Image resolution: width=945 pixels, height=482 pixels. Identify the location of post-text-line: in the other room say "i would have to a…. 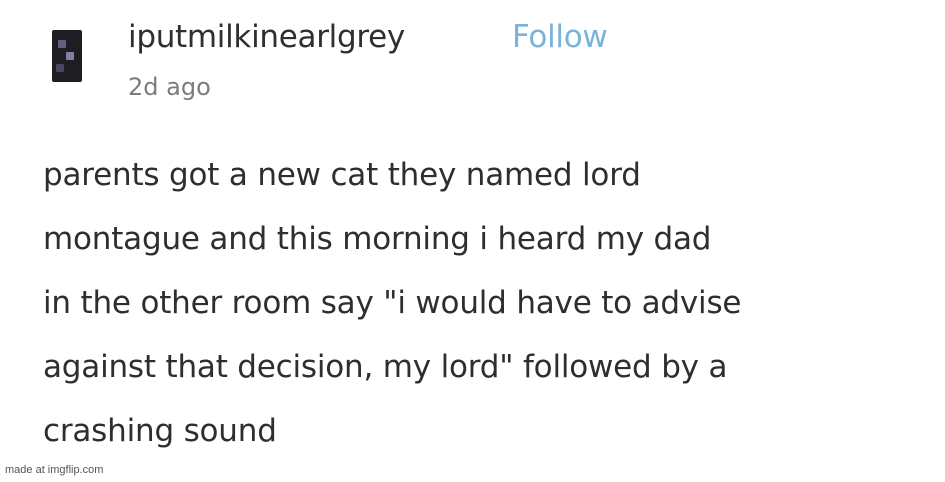
(392, 303).